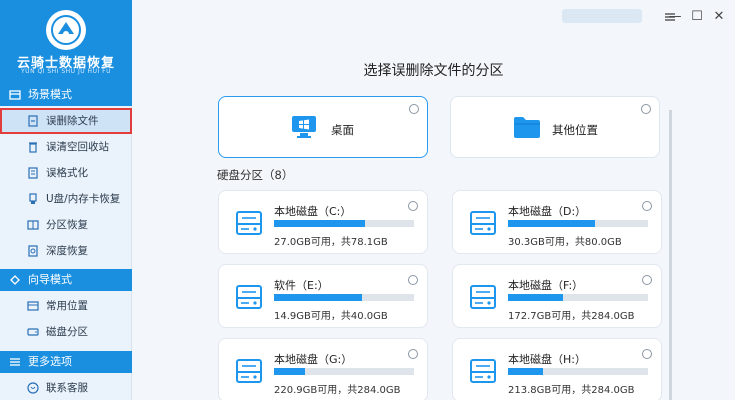 Image resolution: width=735 pixels, height=400 pixels. Describe the element at coordinates (33, 332) in the screenshot. I see `disk-partition-icon` at that location.